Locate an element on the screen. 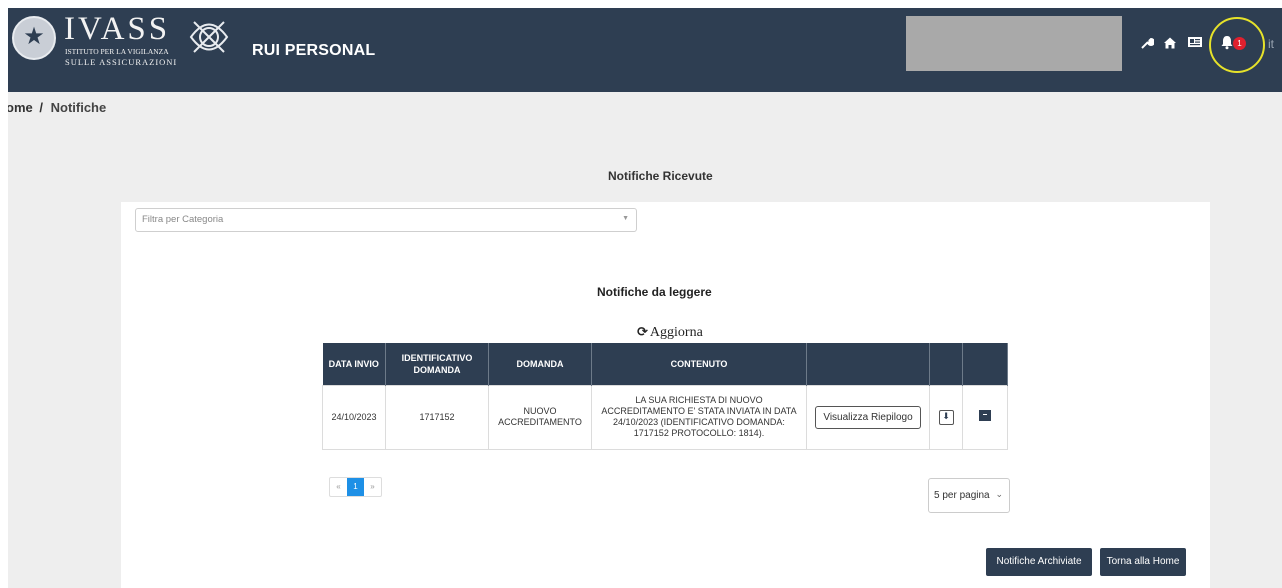  section-title: Notifiche Ricevute is located at coordinates (660, 176).